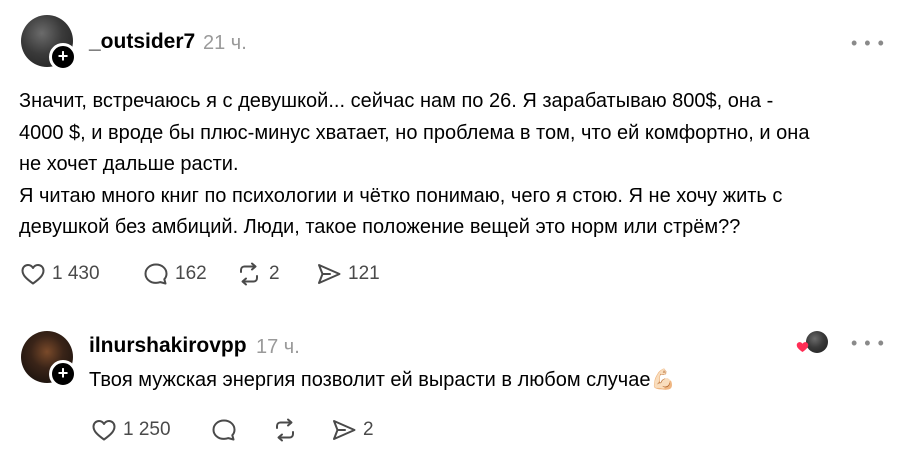 The image size is (900, 454). Describe the element at coordinates (868, 43) in the screenshot. I see `more-options-icon: • • •` at that location.